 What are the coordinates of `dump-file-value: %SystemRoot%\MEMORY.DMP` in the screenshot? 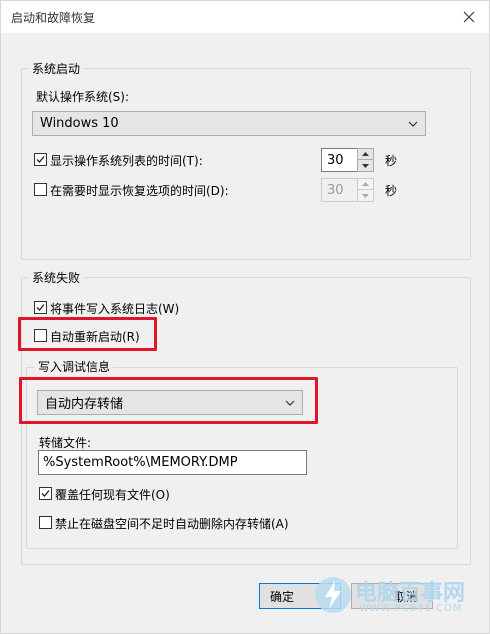 It's located at (140, 462).